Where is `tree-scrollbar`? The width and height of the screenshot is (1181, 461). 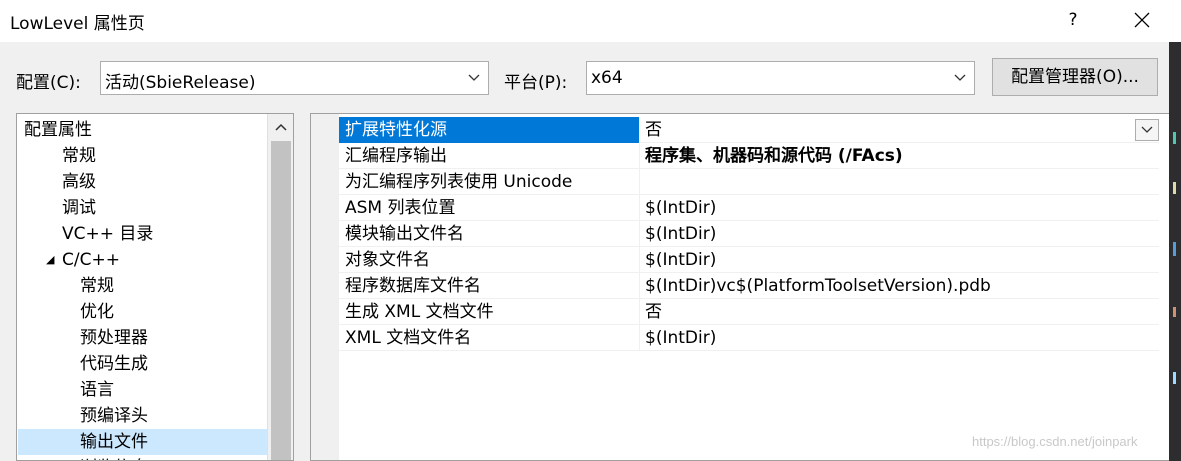 tree-scrollbar is located at coordinates (280, 287).